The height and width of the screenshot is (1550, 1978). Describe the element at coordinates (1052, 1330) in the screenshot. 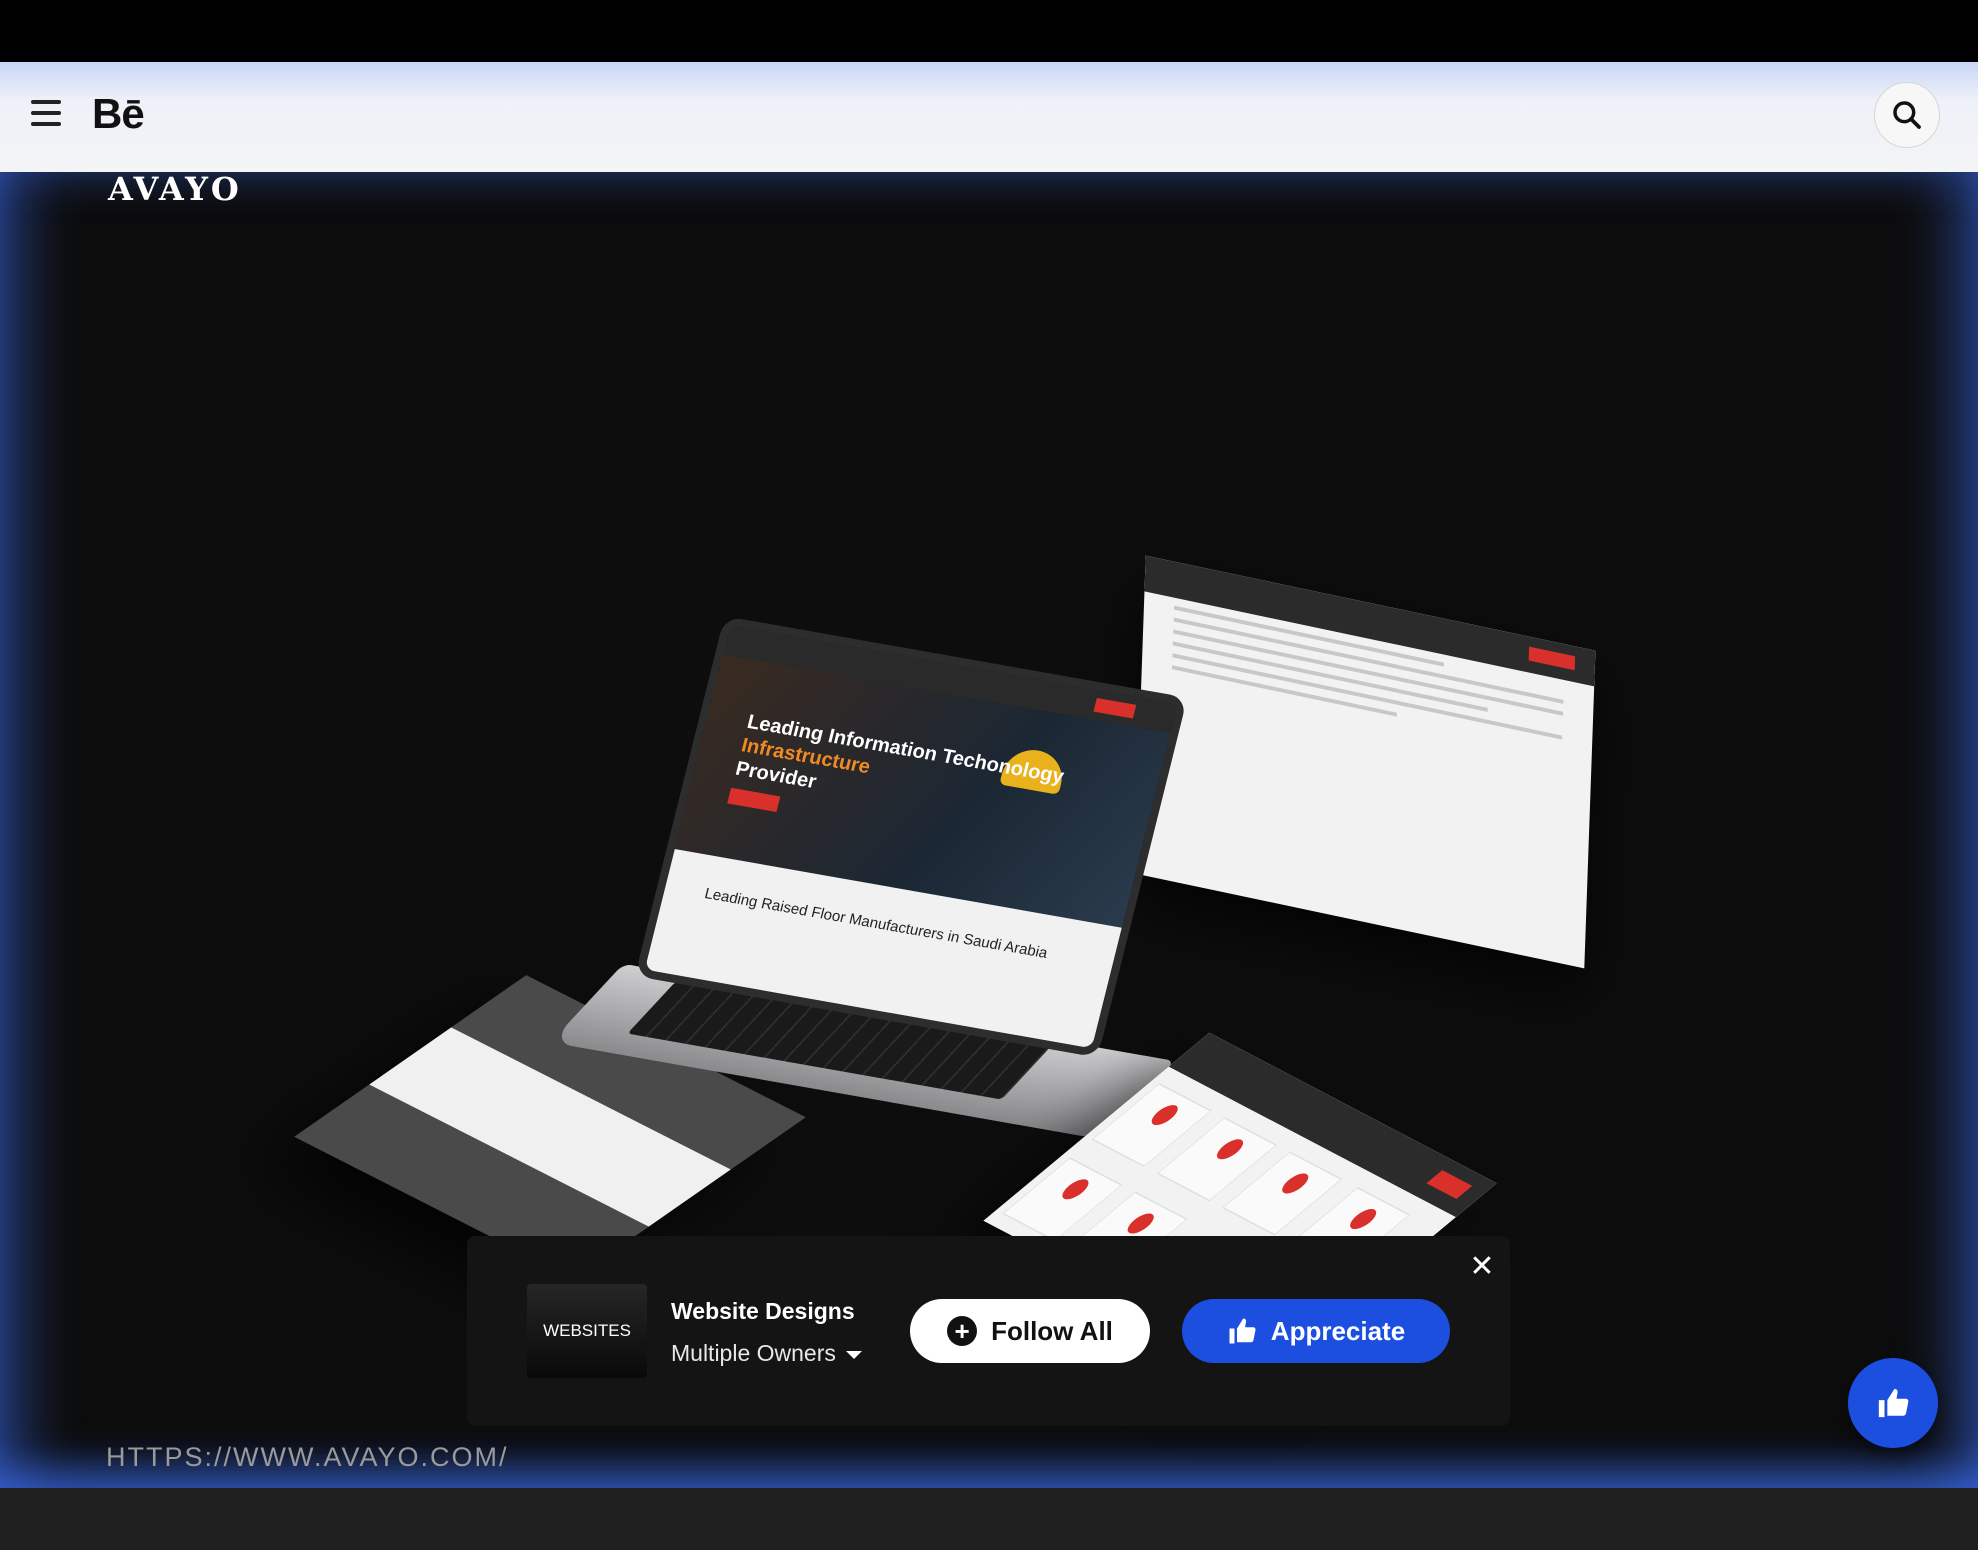

I see `follow-all-label: Follow All` at that location.